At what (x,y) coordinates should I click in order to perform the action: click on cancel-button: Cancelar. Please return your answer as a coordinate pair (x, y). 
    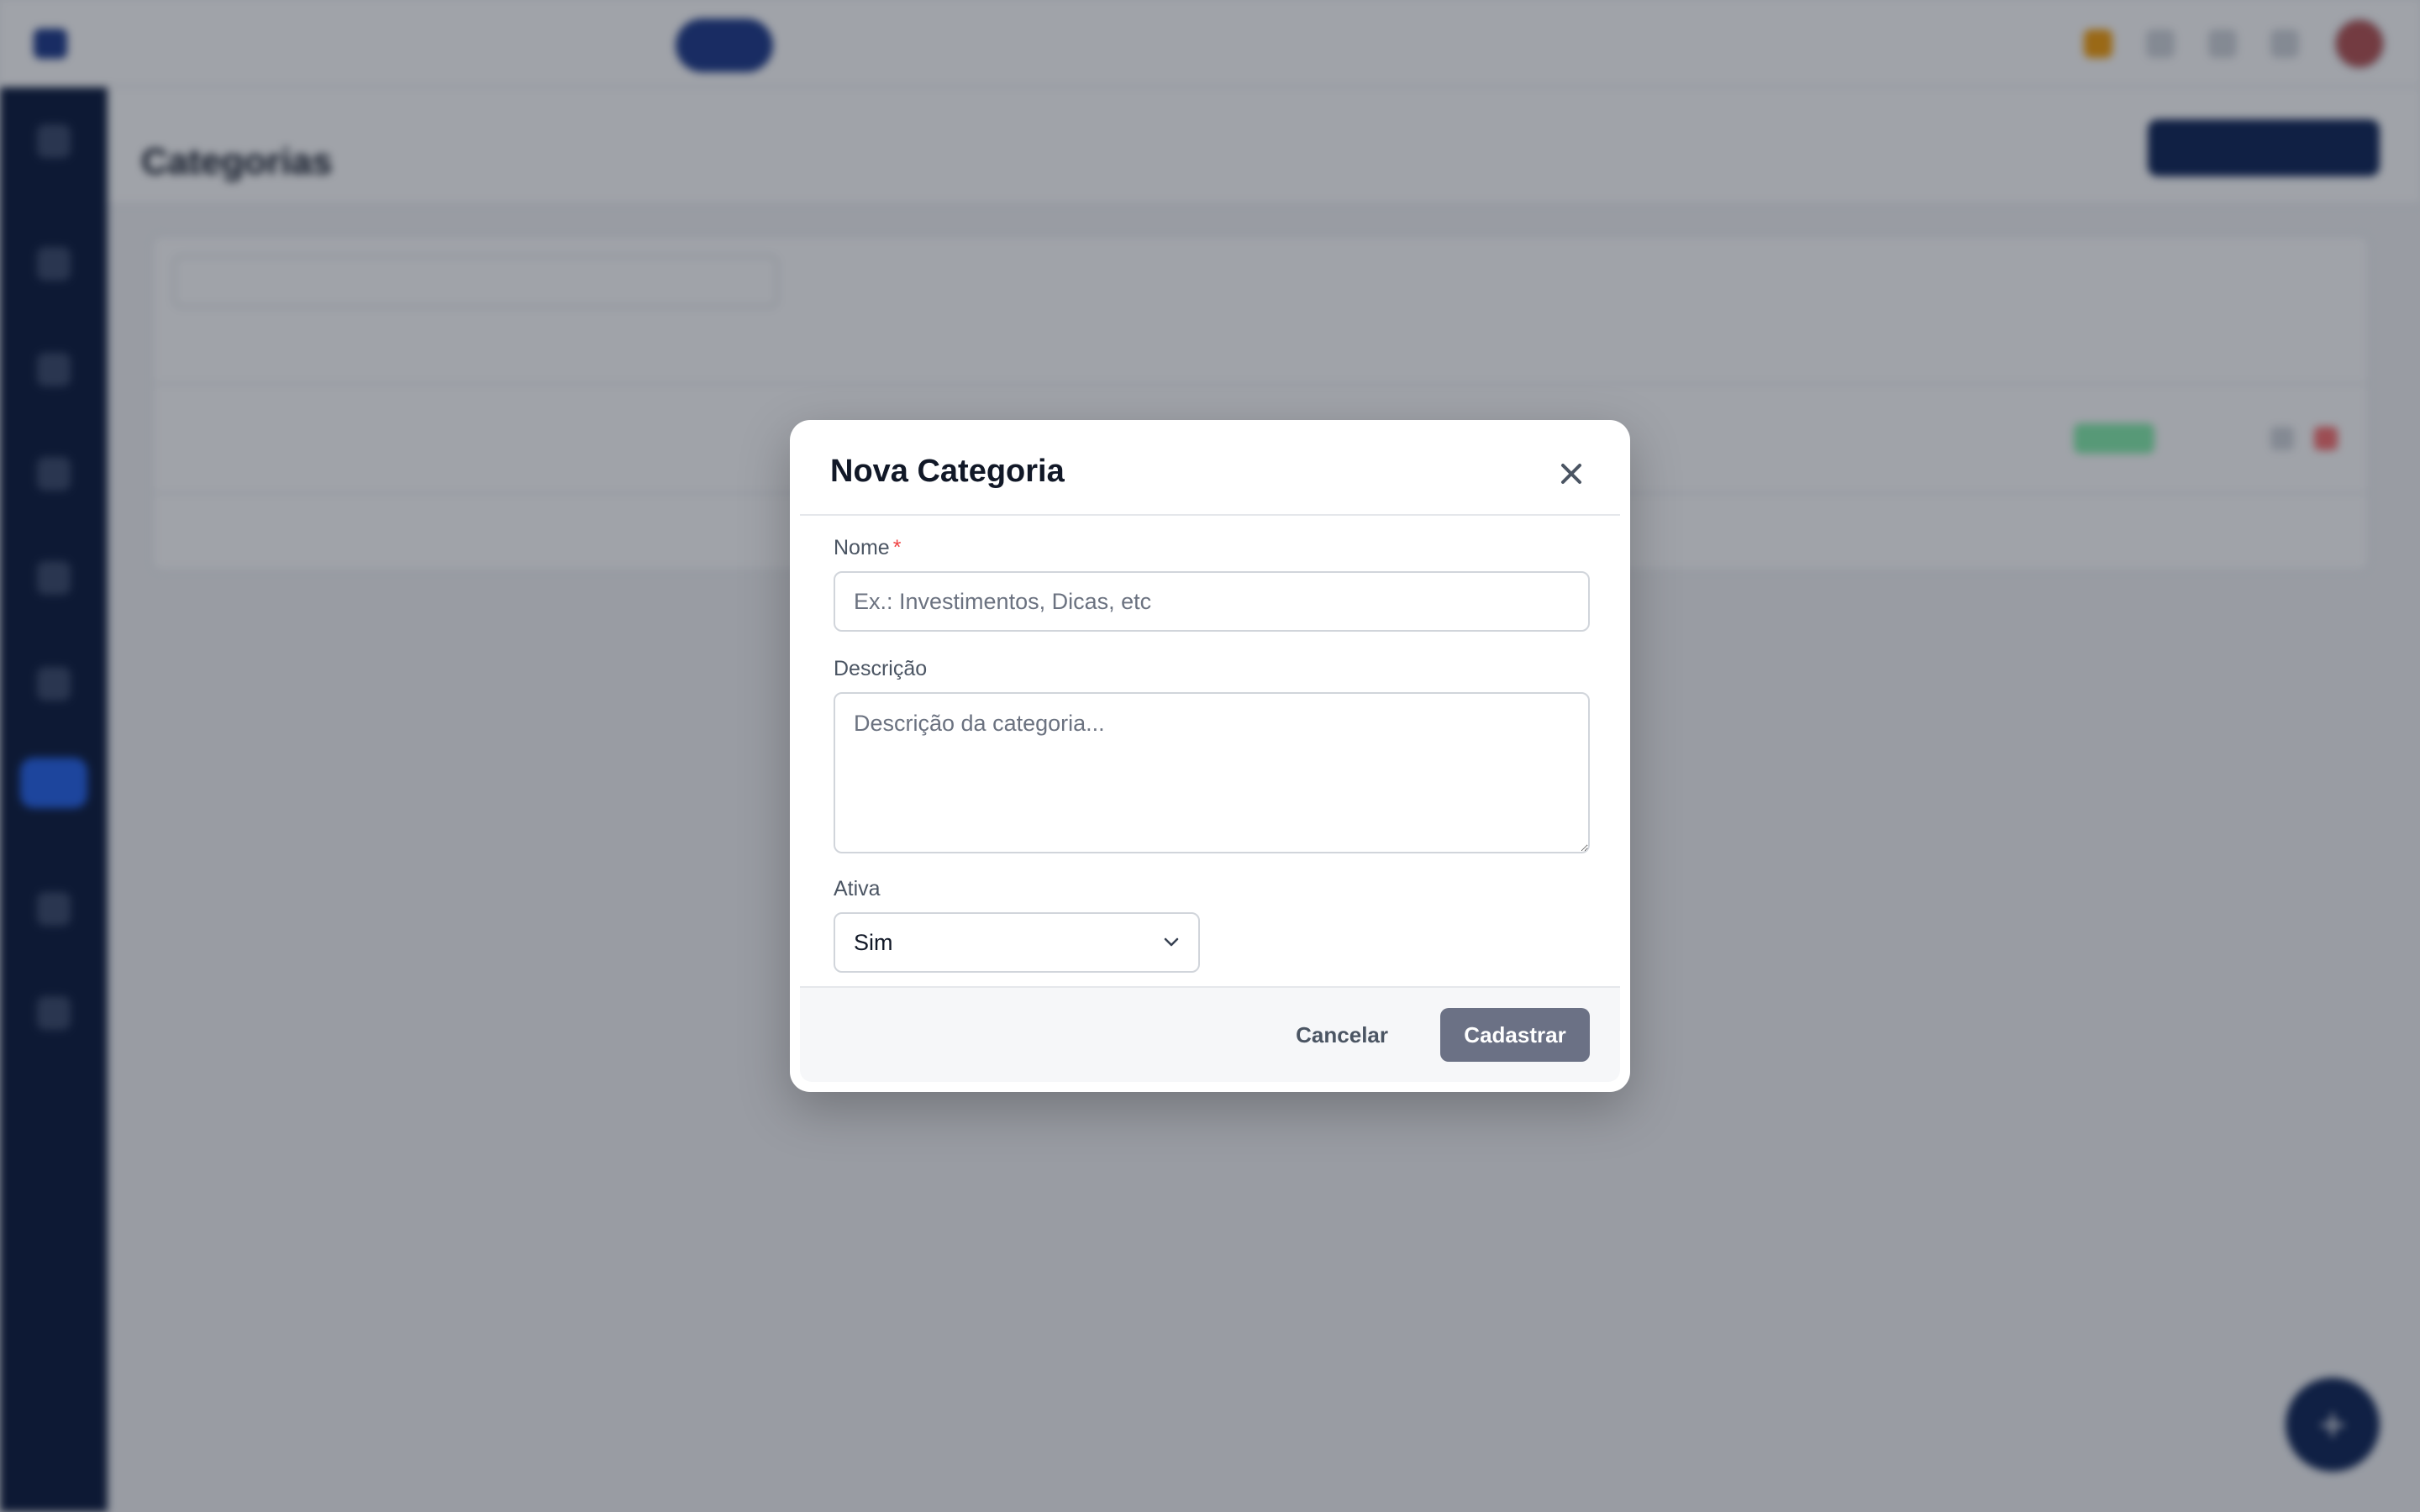
    Looking at the image, I should click on (1342, 1035).